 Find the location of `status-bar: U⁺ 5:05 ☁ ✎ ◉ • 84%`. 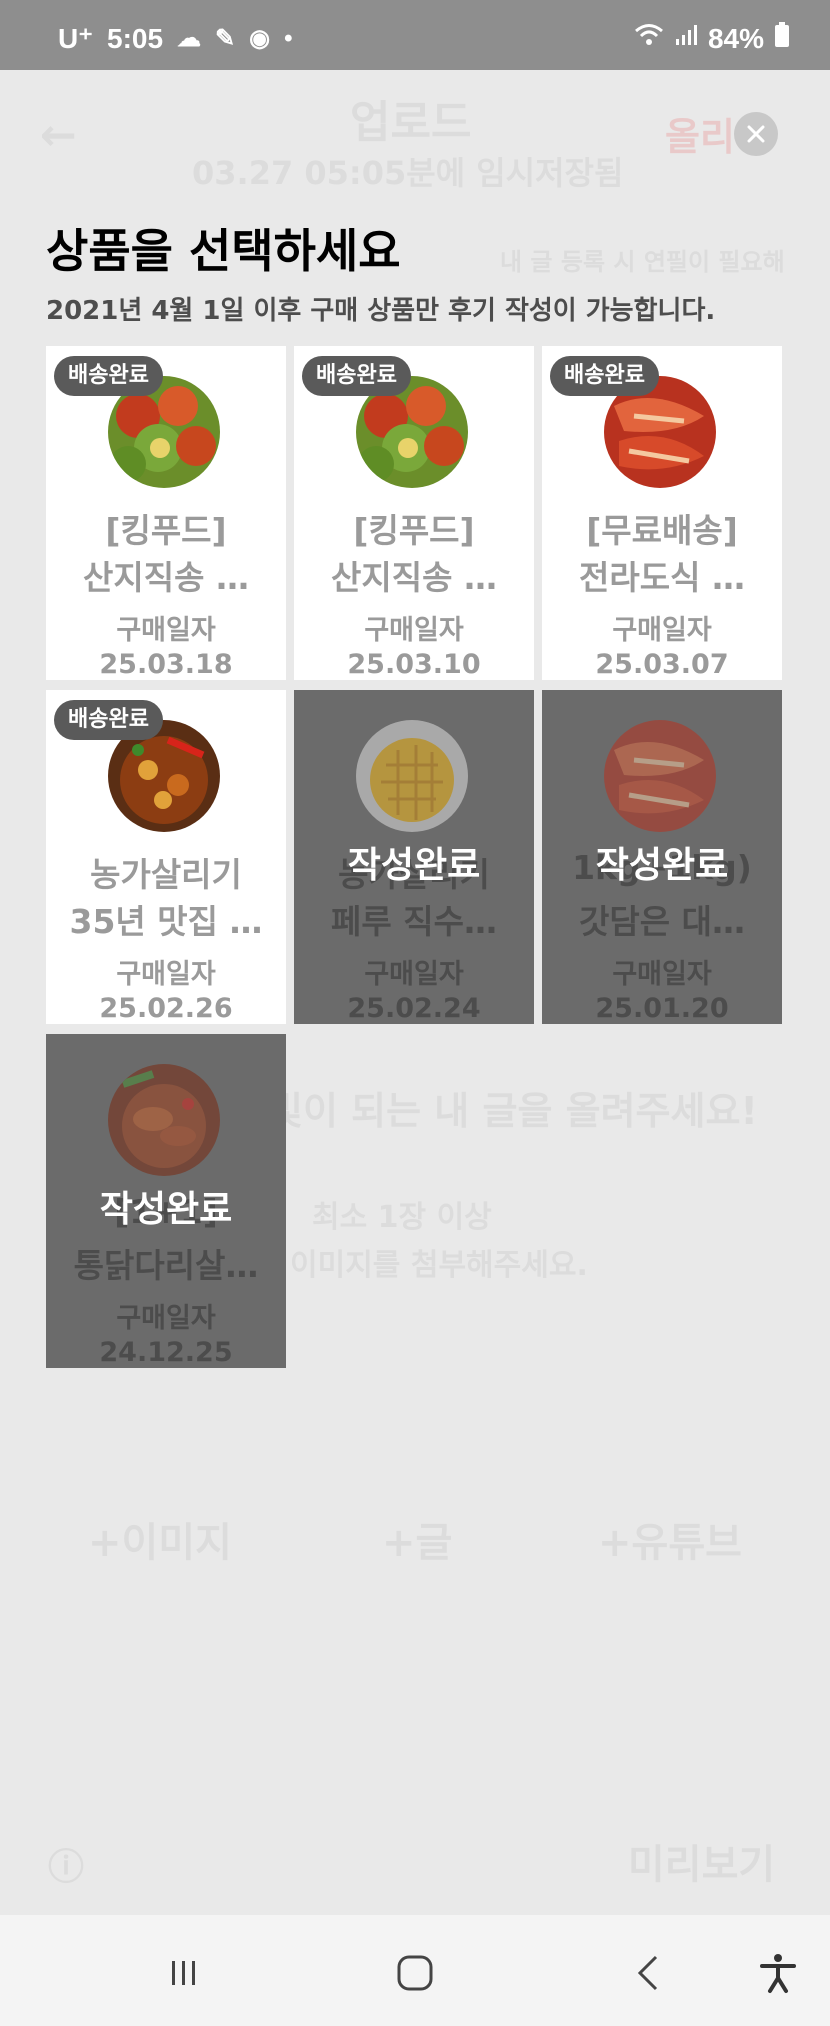

status-bar: U⁺ 5:05 ☁ ✎ ◉ • 84% is located at coordinates (415, 35).